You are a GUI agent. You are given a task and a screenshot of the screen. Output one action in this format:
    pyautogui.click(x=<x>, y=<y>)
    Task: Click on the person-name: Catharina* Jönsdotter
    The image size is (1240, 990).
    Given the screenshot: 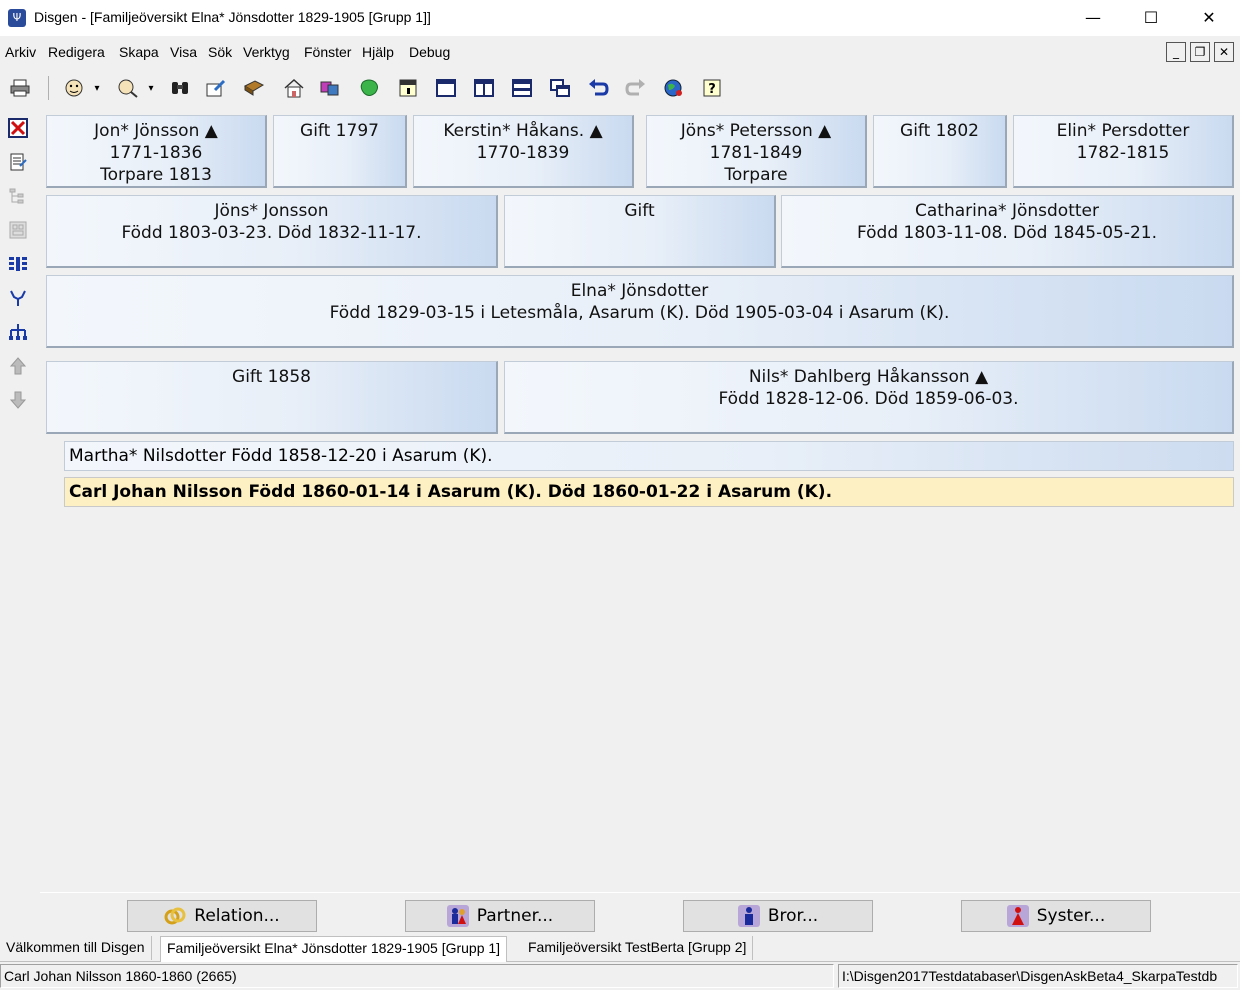 What is the action you would take?
    pyautogui.click(x=1007, y=211)
    